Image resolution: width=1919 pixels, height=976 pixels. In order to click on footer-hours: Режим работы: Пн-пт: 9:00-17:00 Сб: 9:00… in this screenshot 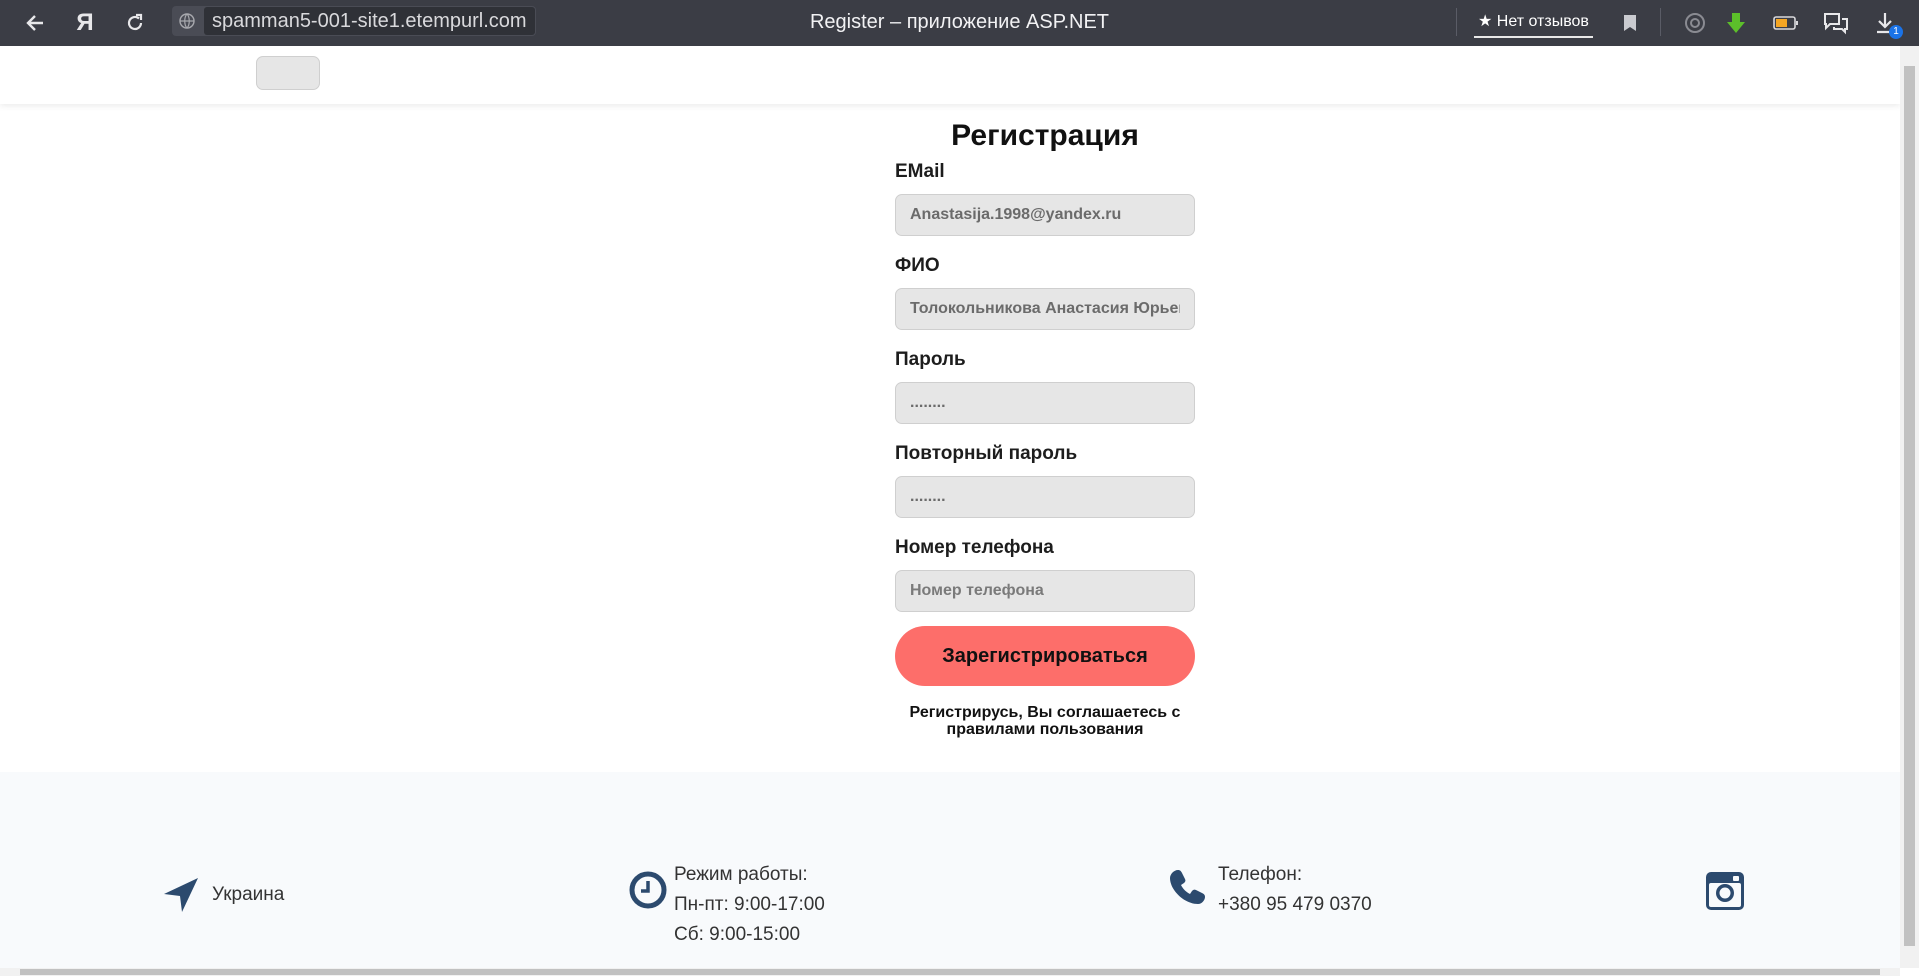, I will do `click(726, 905)`.